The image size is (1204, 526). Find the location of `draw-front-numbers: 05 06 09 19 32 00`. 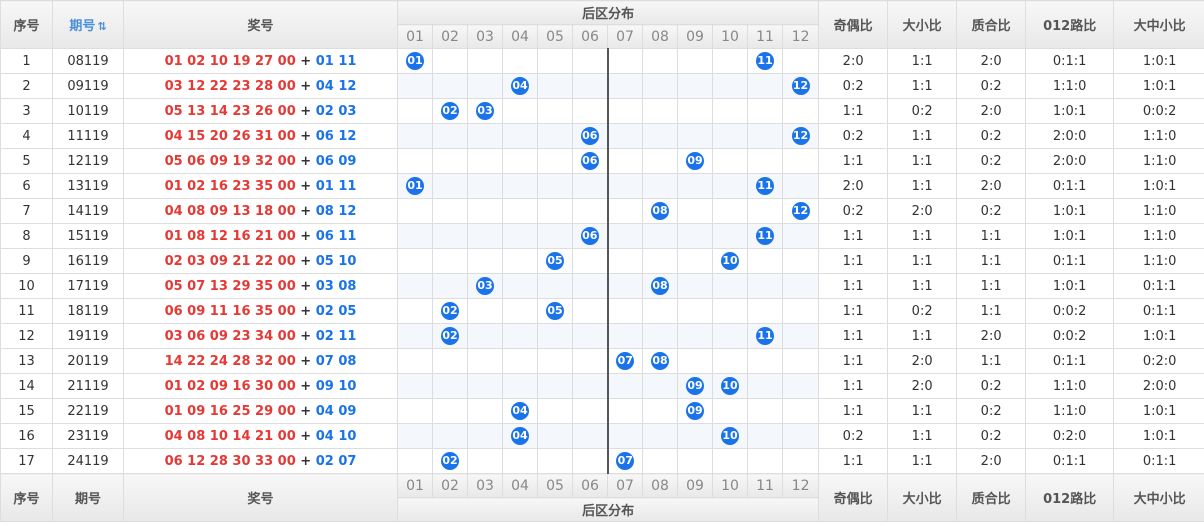

draw-front-numbers: 05 06 09 19 32 00 is located at coordinates (230, 161).